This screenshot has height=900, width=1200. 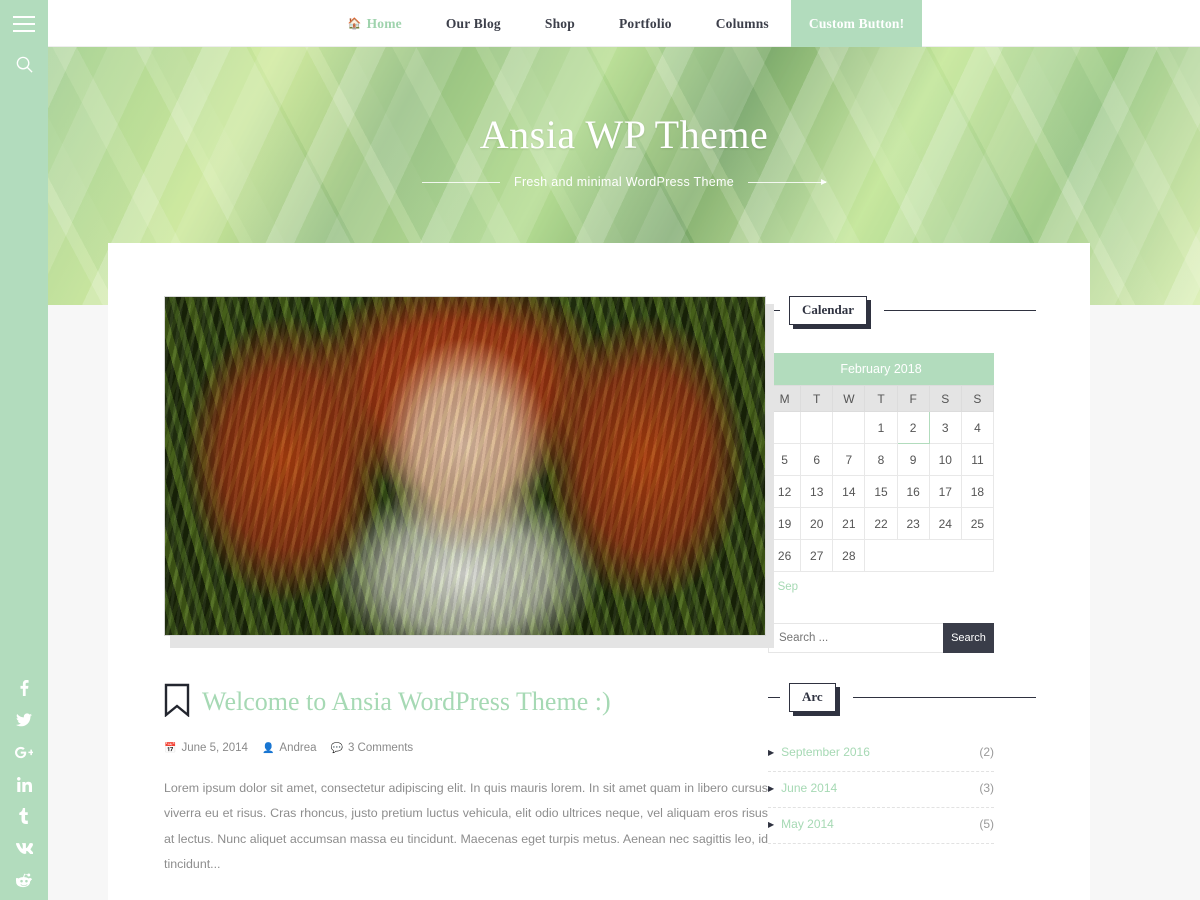 I want to click on list-item: ▶ June 2014 (3), so click(x=881, y=790).